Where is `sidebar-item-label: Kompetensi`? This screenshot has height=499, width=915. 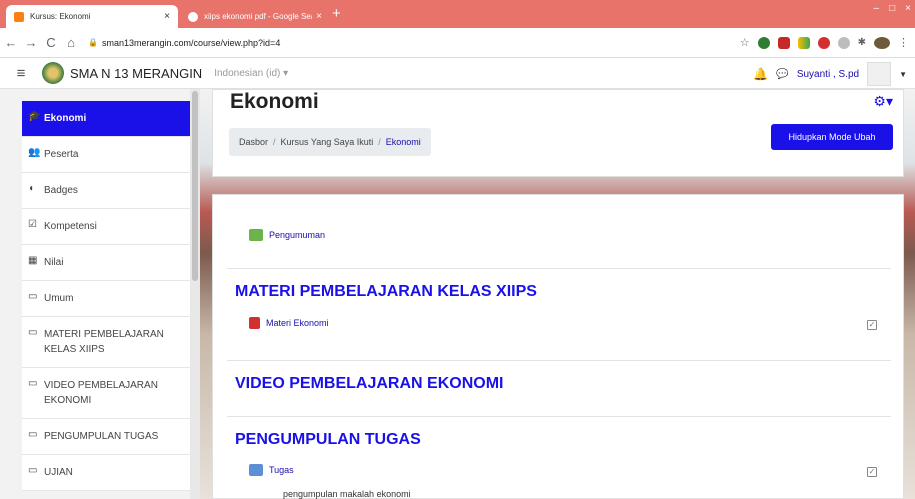 sidebar-item-label: Kompetensi is located at coordinates (70, 226).